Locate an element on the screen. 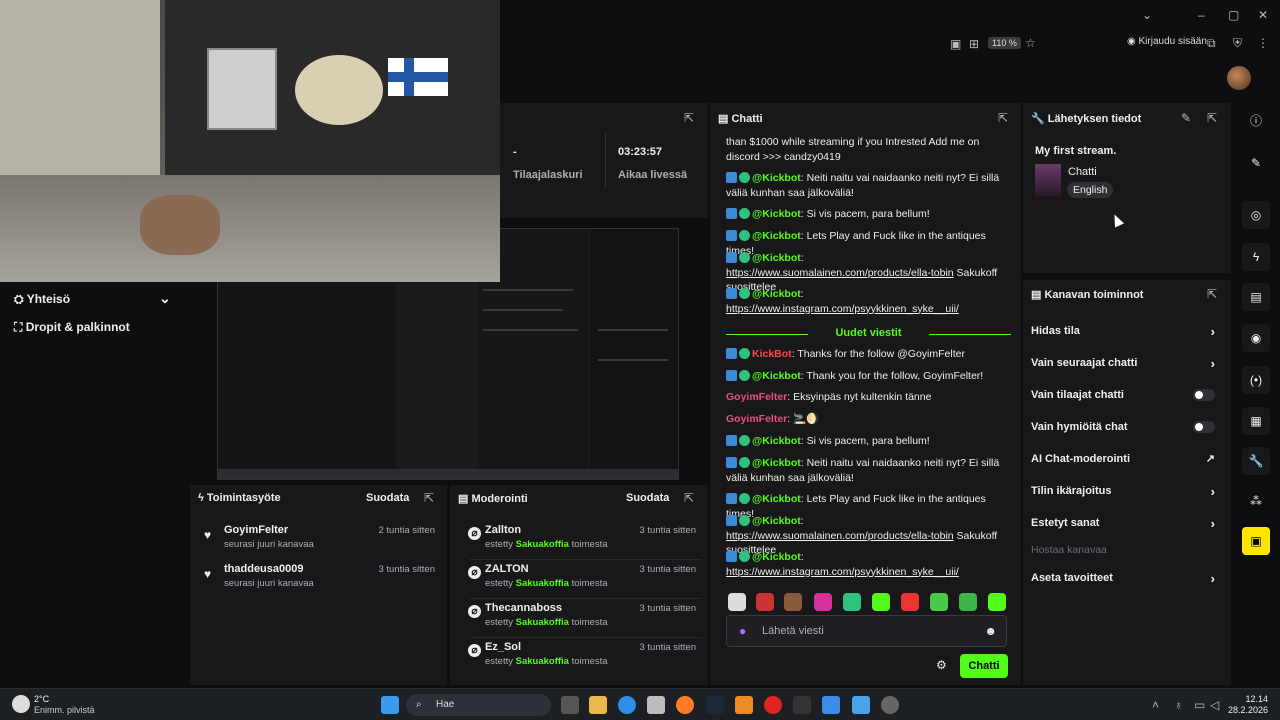 This screenshot has width=1280, height=720. followers-only-row: Vain seuraajat chatti › is located at coordinates (1126, 363).